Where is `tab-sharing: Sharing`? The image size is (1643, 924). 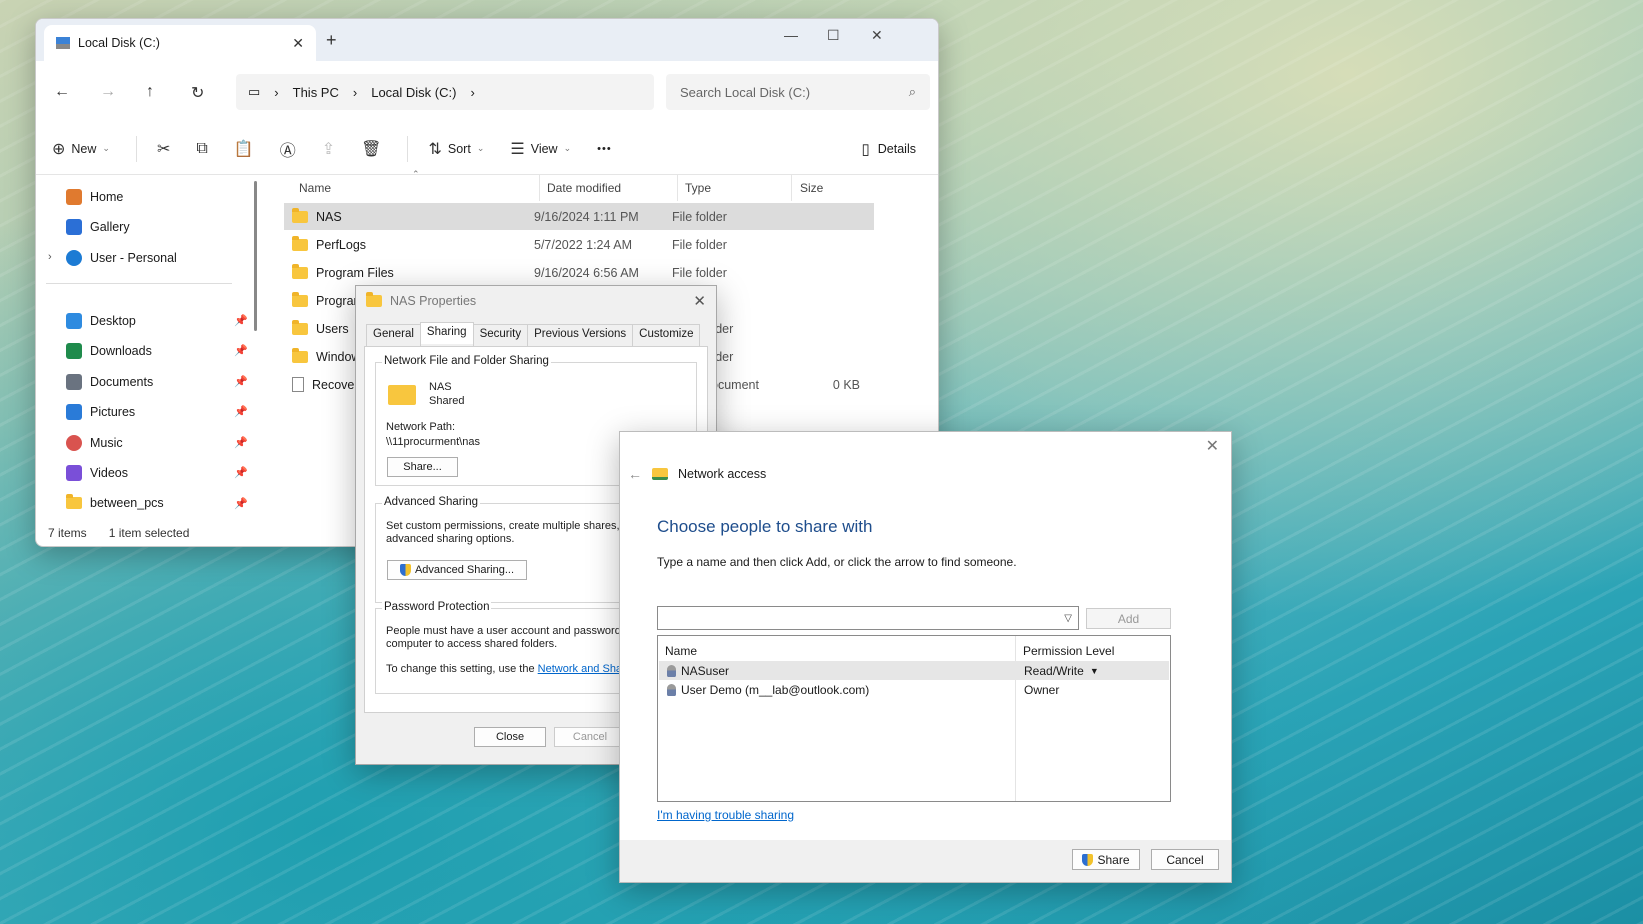 tab-sharing: Sharing is located at coordinates (446, 333).